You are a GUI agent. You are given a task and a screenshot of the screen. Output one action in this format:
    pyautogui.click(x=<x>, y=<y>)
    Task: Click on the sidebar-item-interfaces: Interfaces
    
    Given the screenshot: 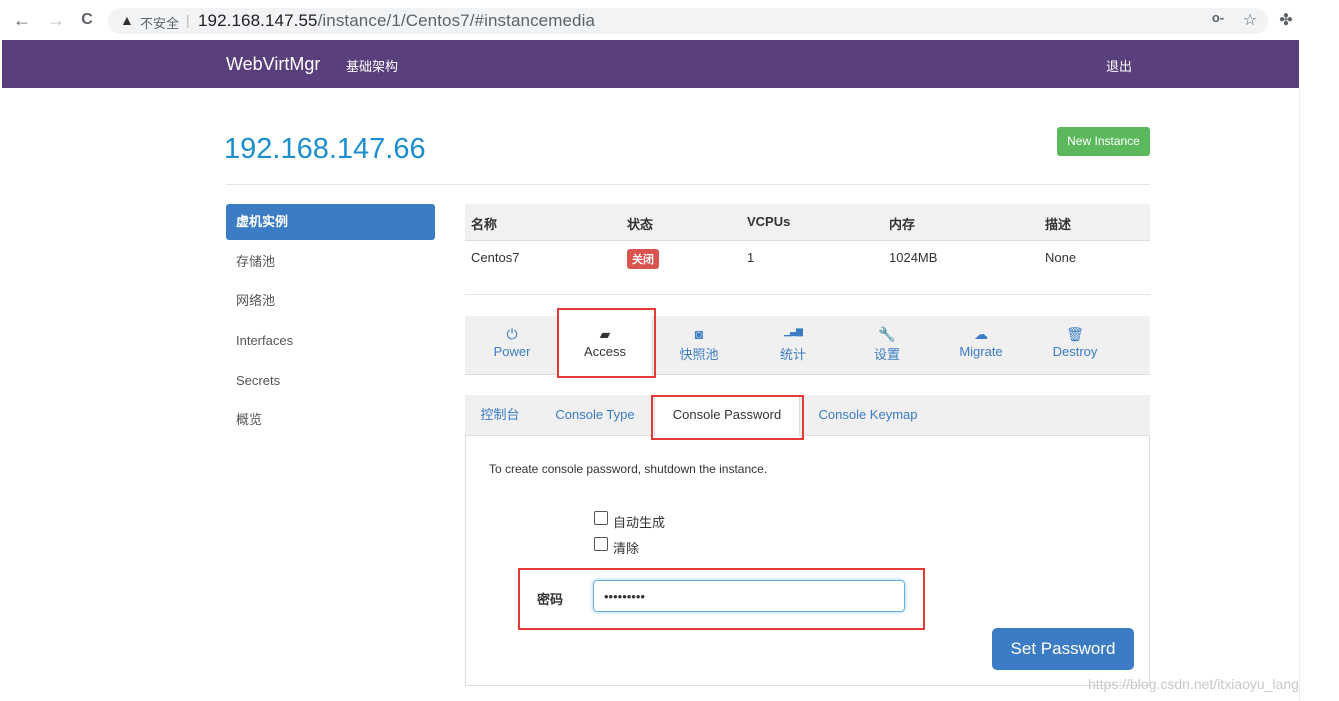 What is the action you would take?
    pyautogui.click(x=330, y=341)
    